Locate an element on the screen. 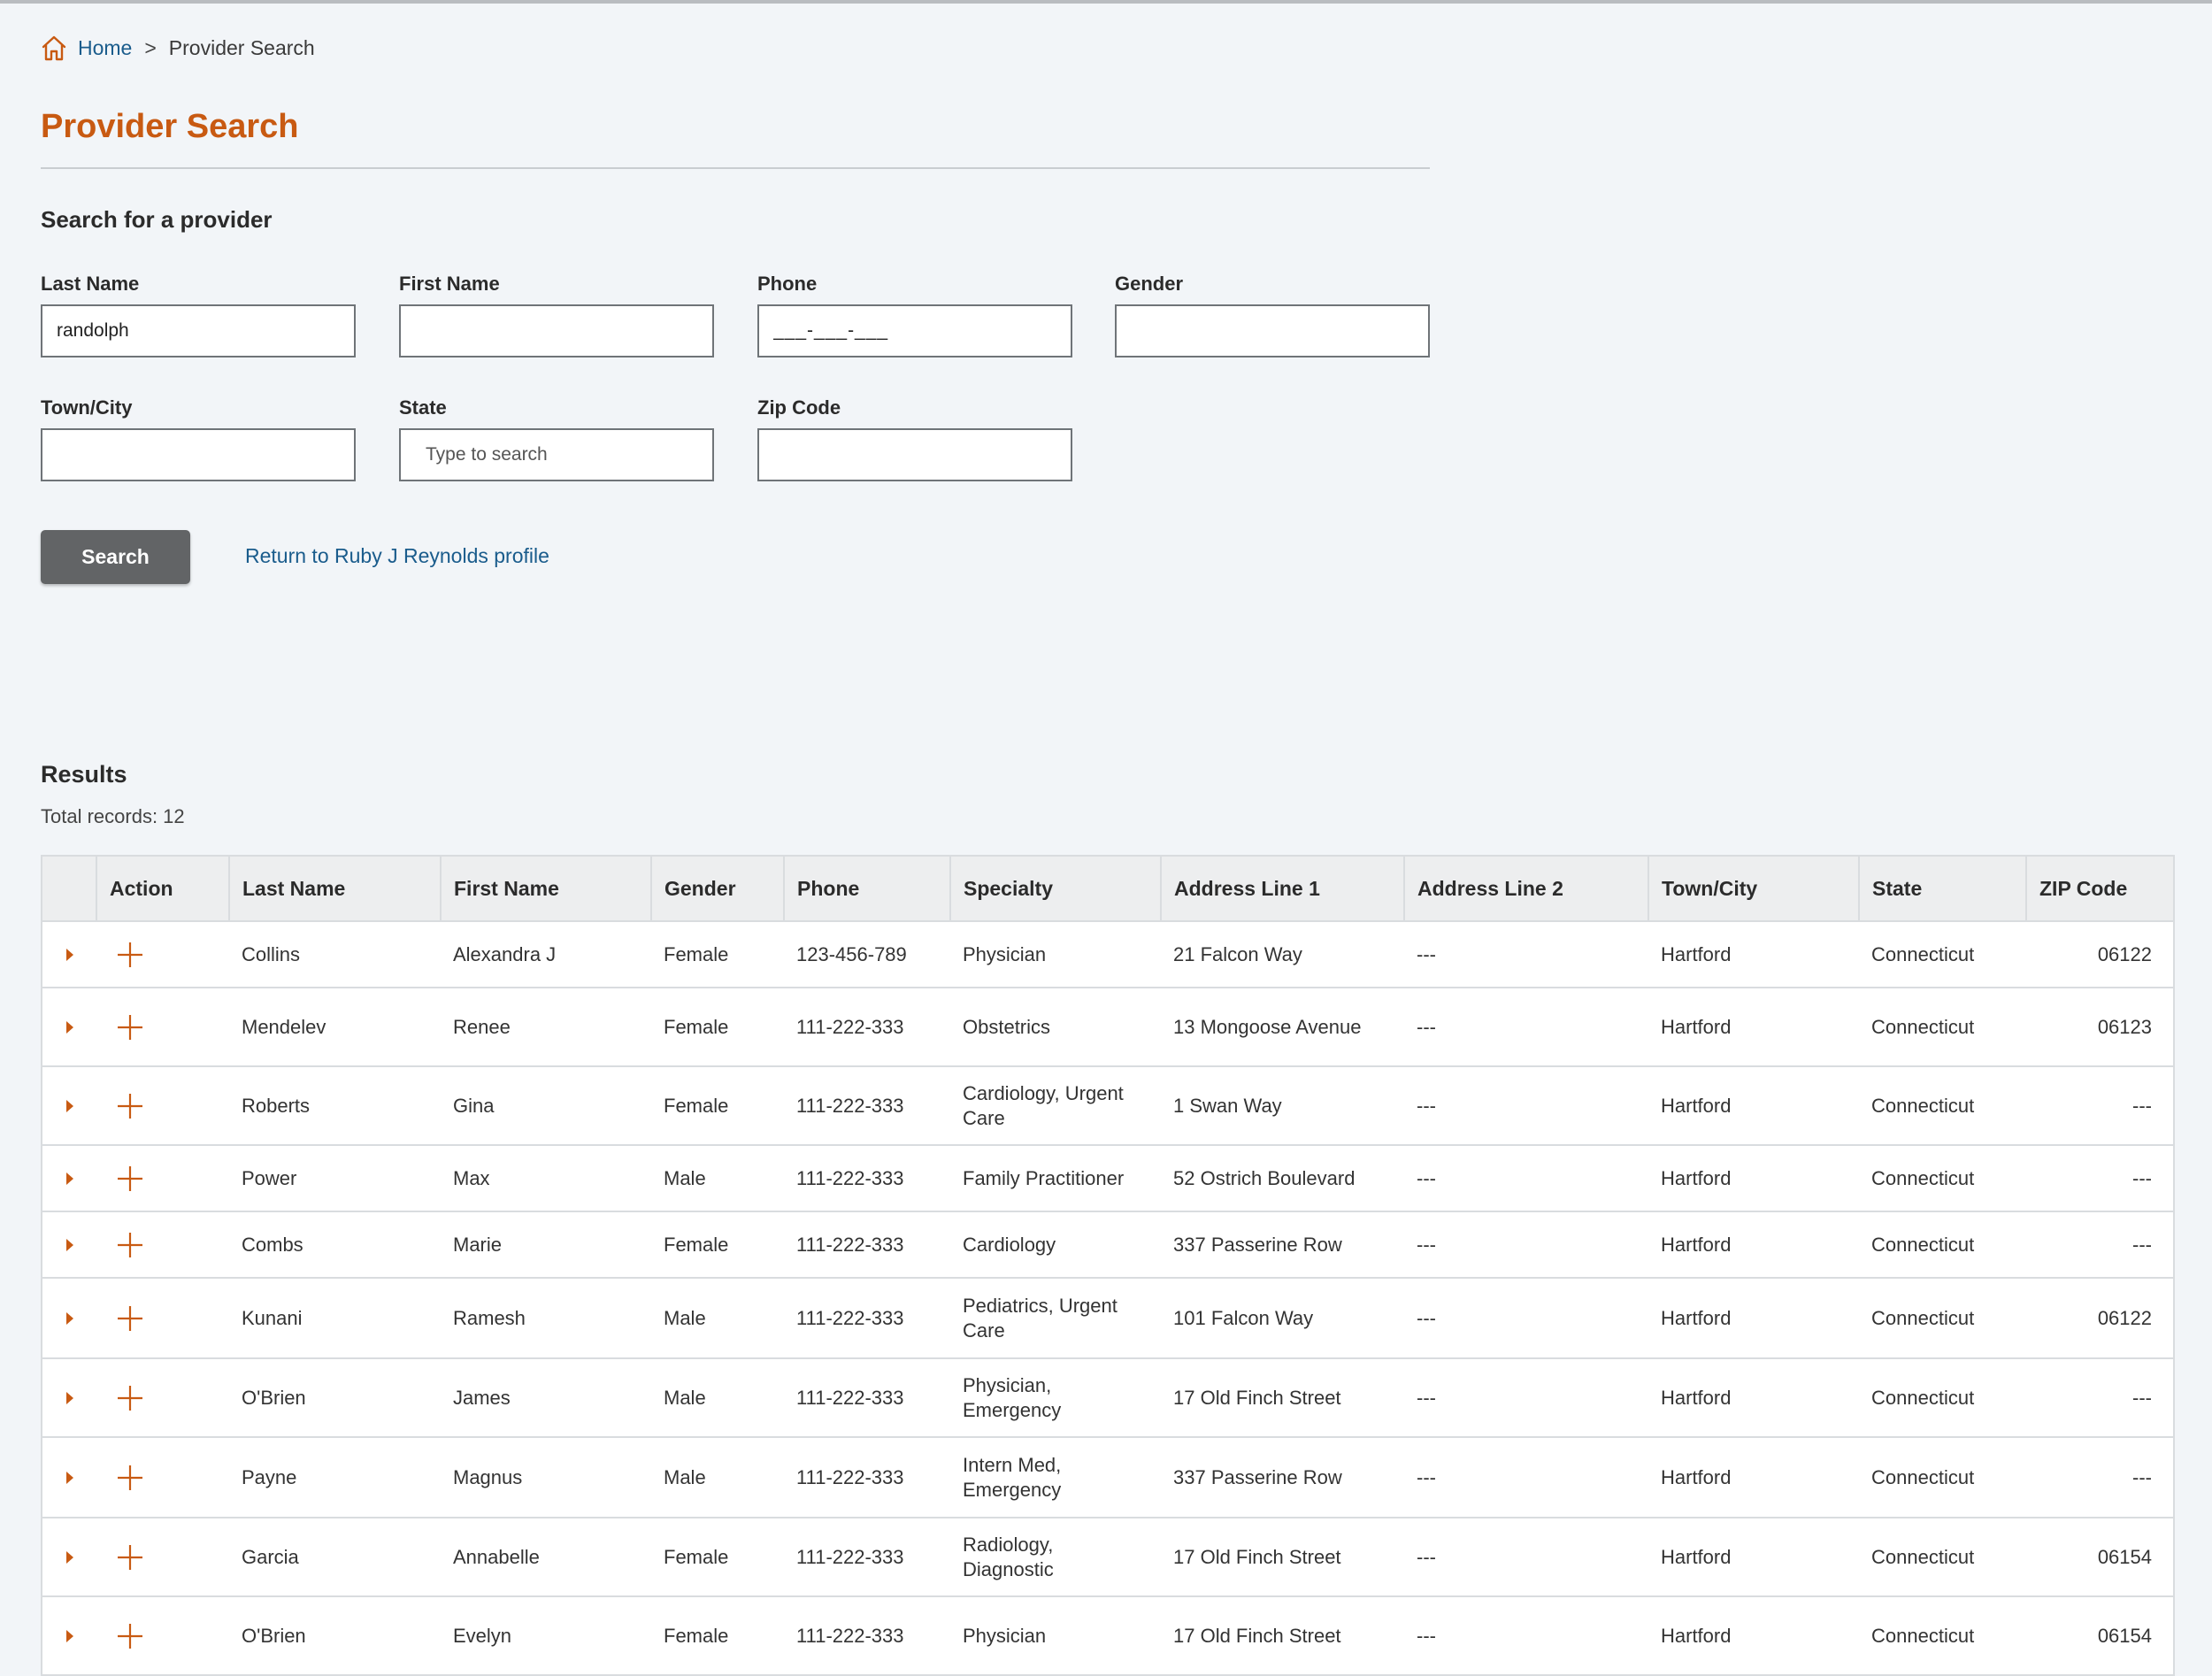 The width and height of the screenshot is (2212, 1676). results-heading: Results is located at coordinates (84, 774).